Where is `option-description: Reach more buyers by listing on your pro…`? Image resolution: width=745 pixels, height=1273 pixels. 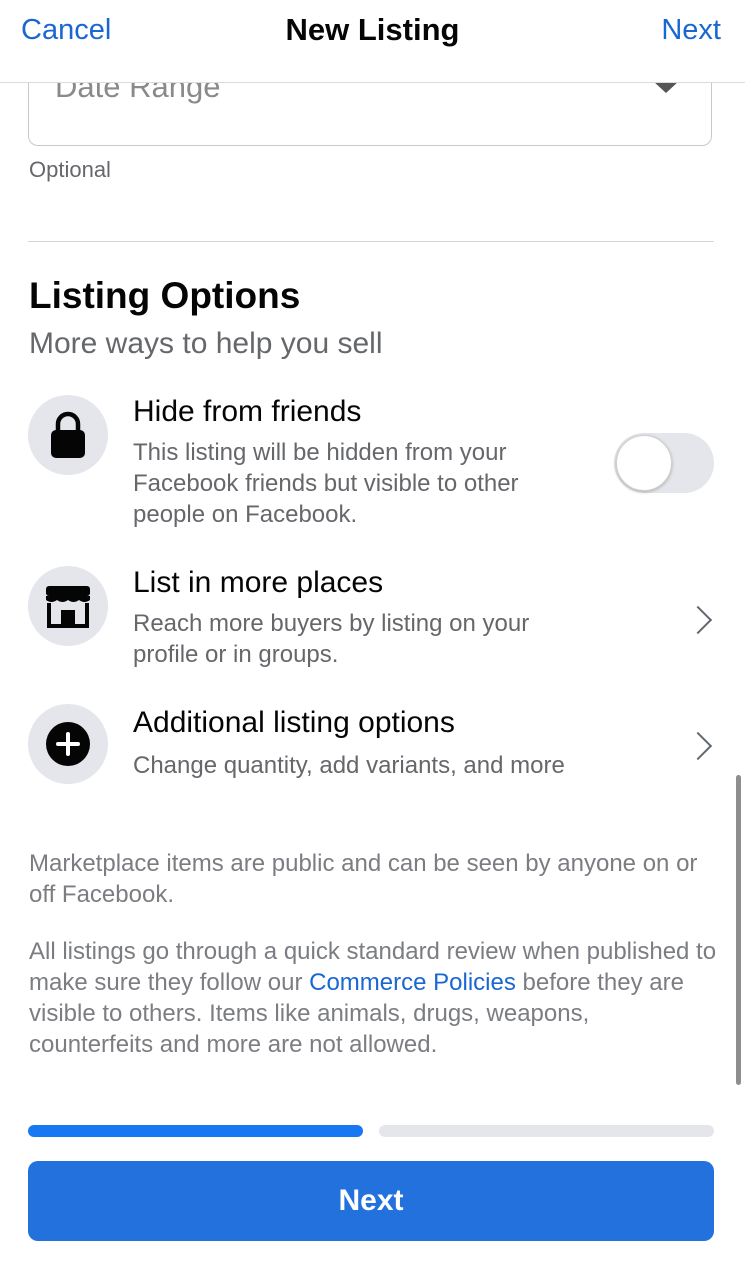
option-description: Reach more buyers by listing on your pro… is located at coordinates (331, 639).